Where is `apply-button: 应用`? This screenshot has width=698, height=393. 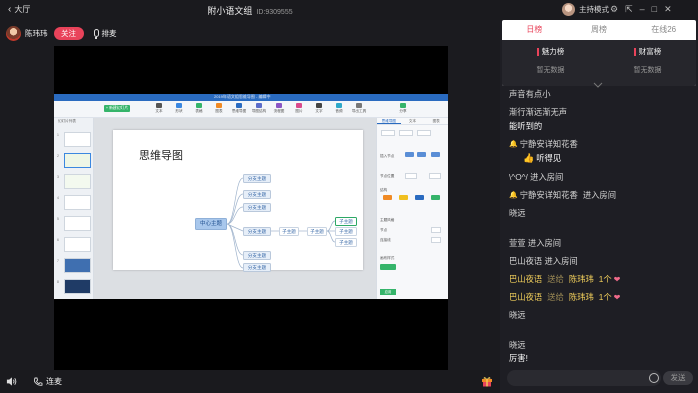
apply-button: 应用 is located at coordinates (388, 292).